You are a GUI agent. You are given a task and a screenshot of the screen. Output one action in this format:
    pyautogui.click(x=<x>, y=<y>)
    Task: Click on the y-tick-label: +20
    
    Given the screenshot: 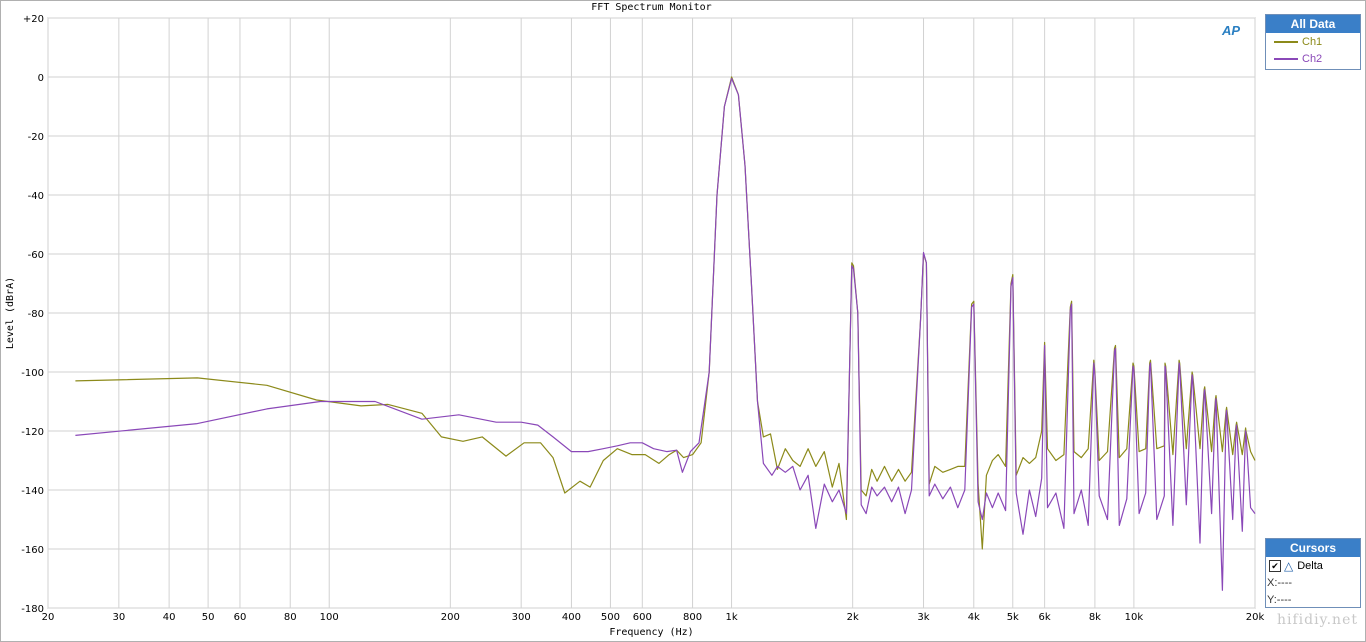 What is the action you would take?
    pyautogui.click(x=33, y=19)
    